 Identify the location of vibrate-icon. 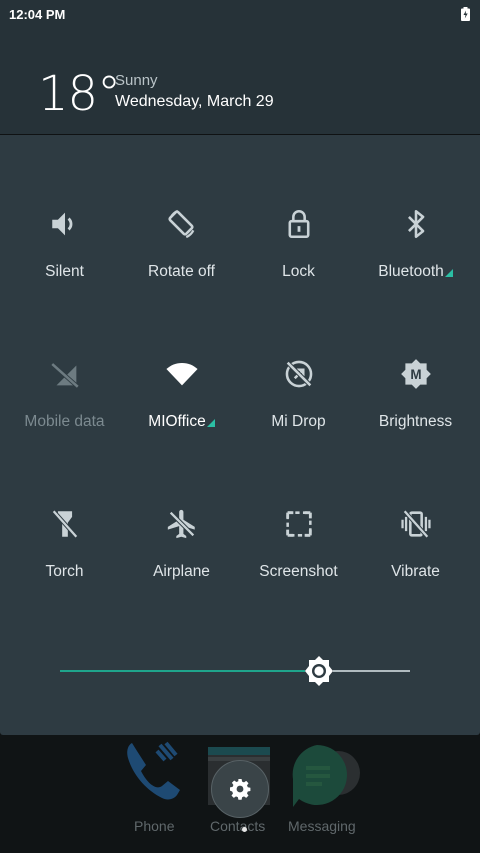
(416, 524).